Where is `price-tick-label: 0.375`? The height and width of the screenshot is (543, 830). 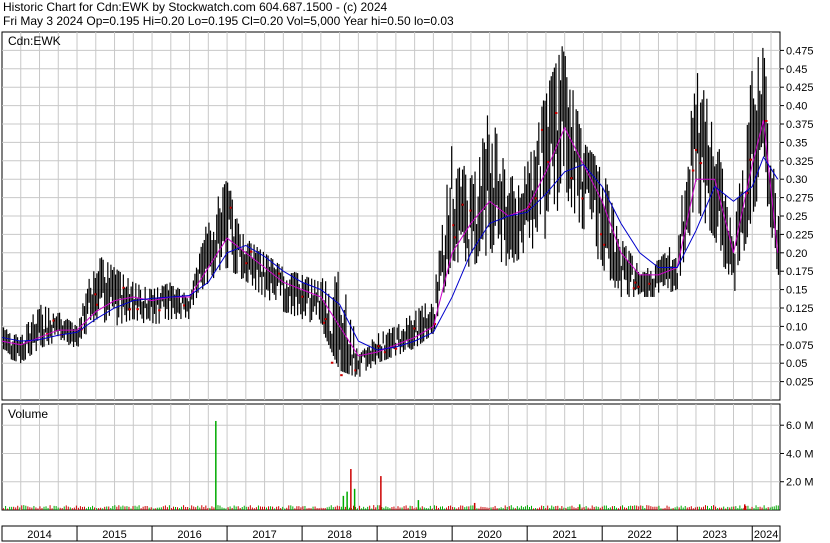
price-tick-label: 0.375 is located at coordinates (800, 125).